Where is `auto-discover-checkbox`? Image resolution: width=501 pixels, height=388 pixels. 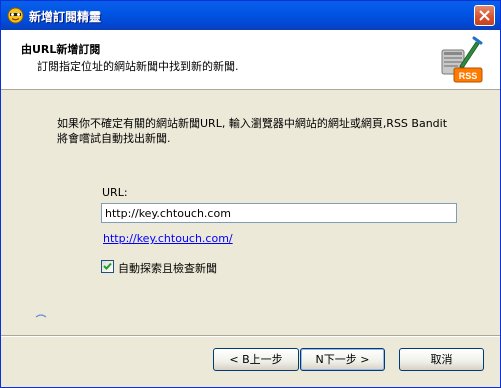
auto-discover-checkbox is located at coordinates (107, 266).